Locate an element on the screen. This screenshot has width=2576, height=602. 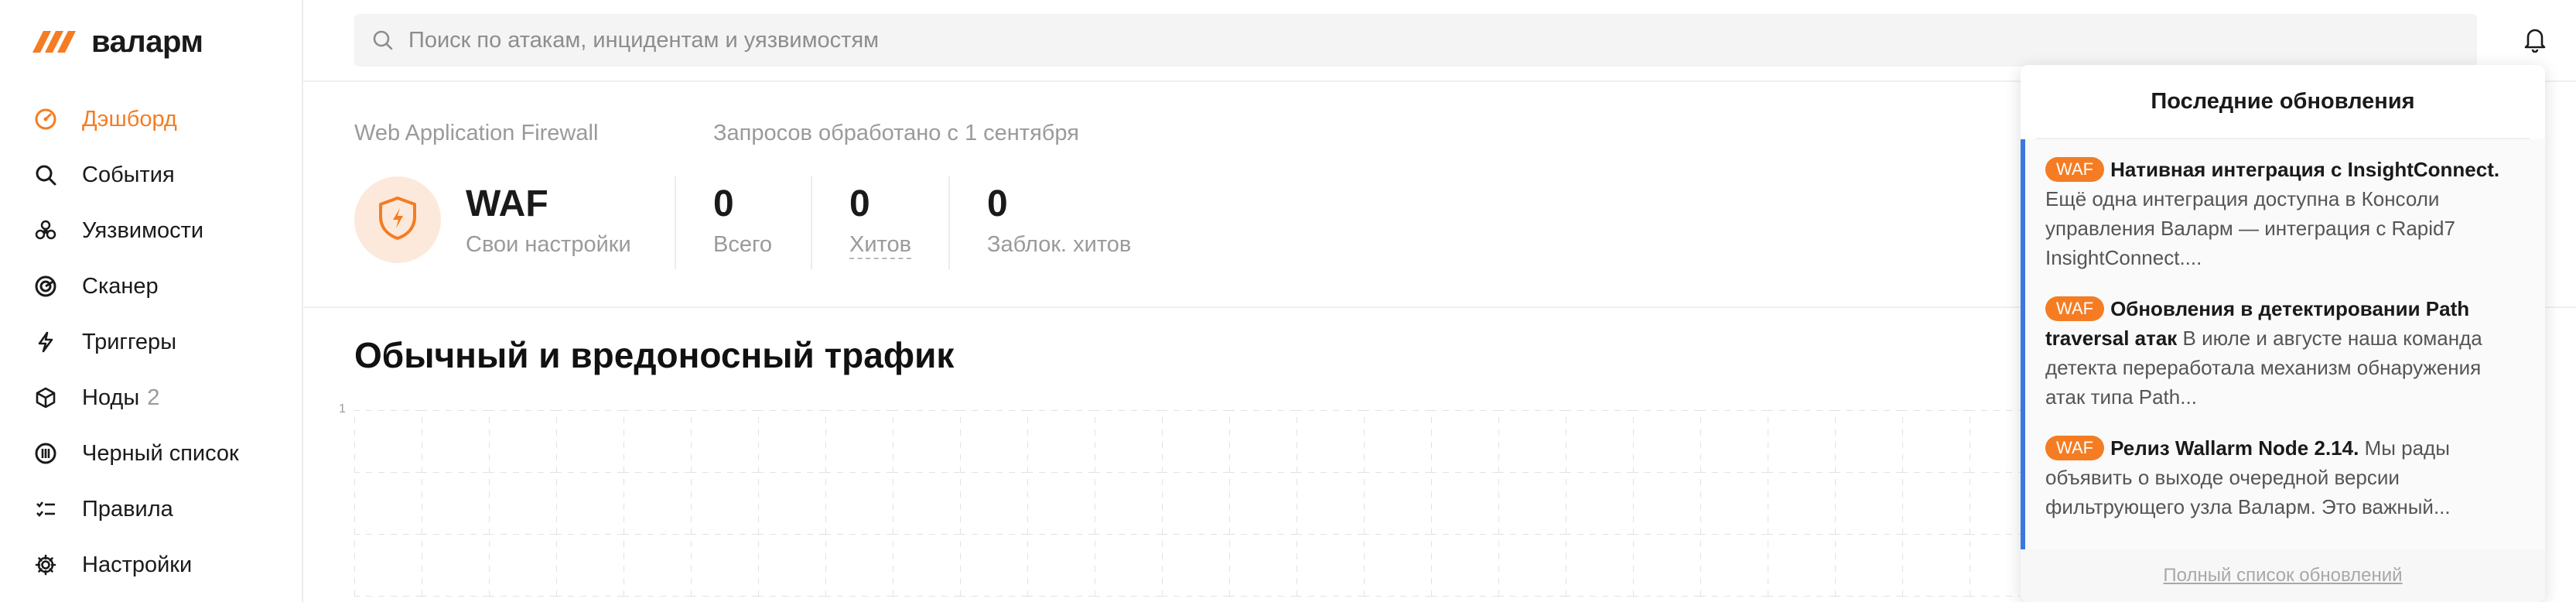
sidebar-item-label: Настройки is located at coordinates (137, 564).